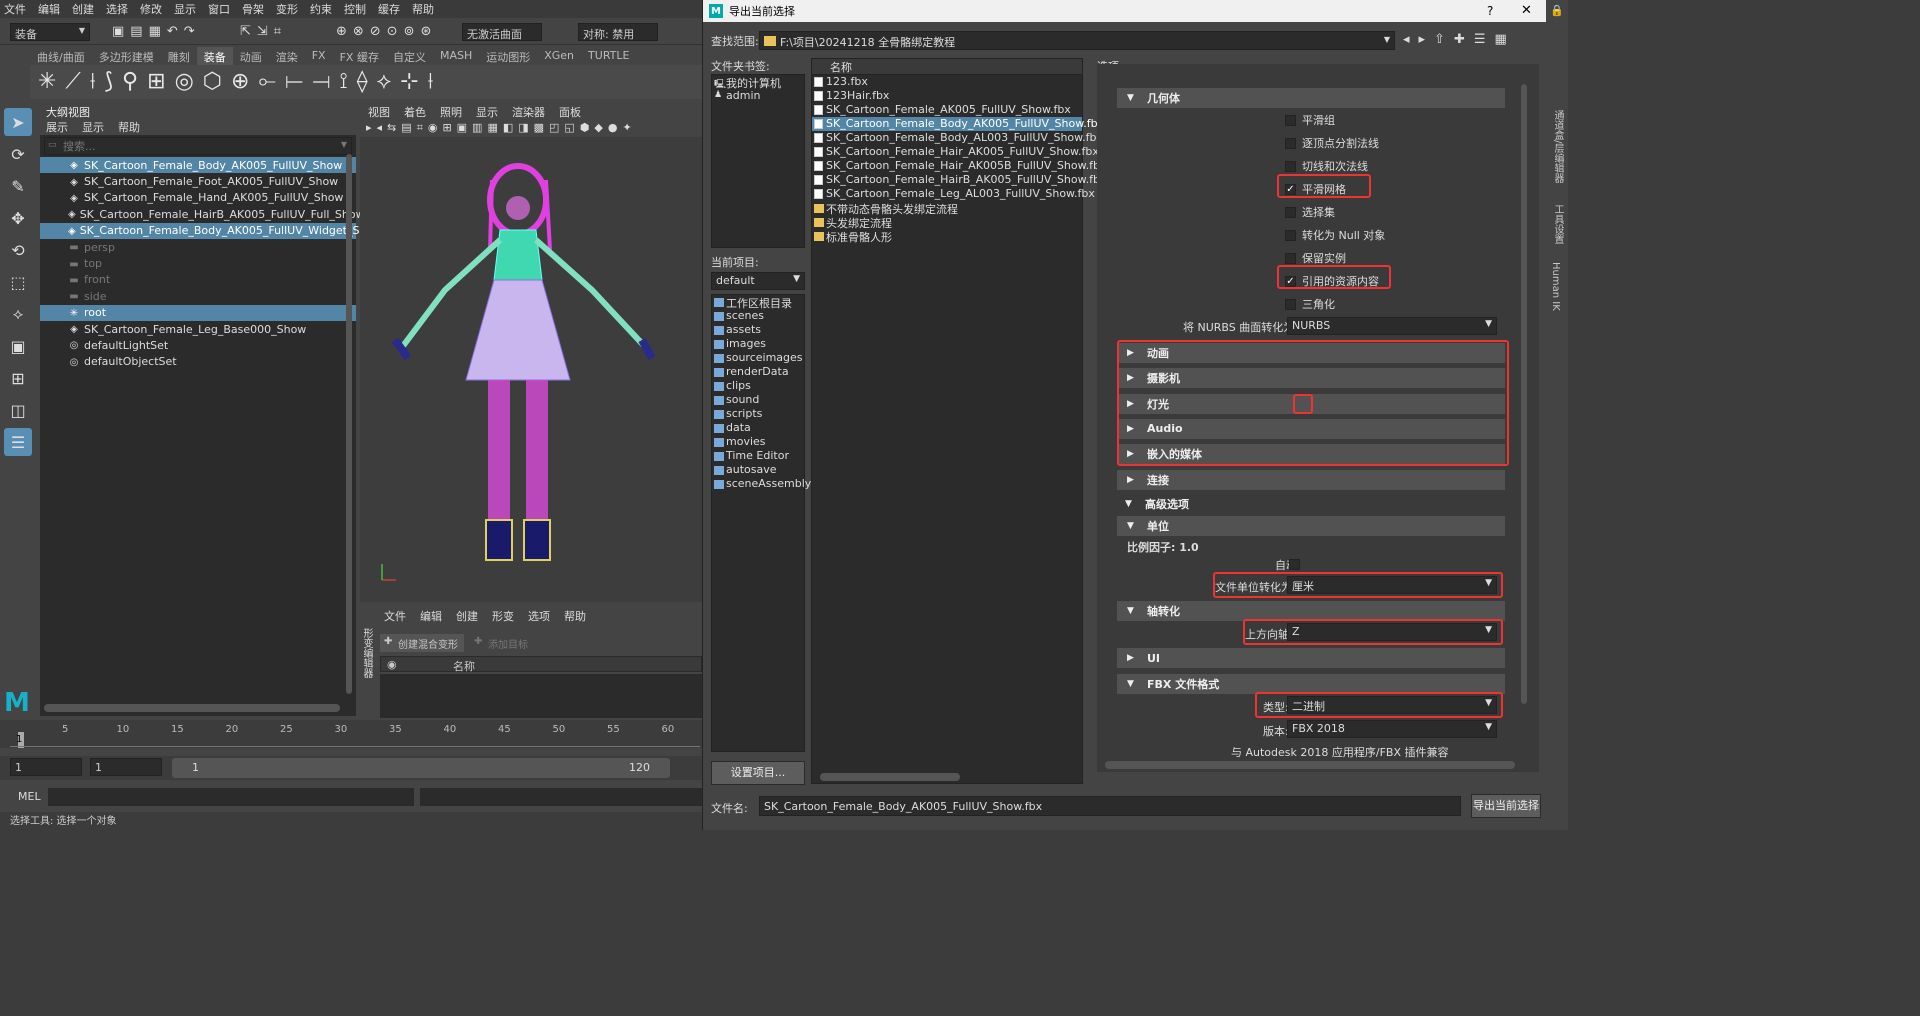 This screenshot has height=1016, width=1920. What do you see at coordinates (947, 96) in the screenshot?
I see `file-row: 123Hair.fbx` at bounding box center [947, 96].